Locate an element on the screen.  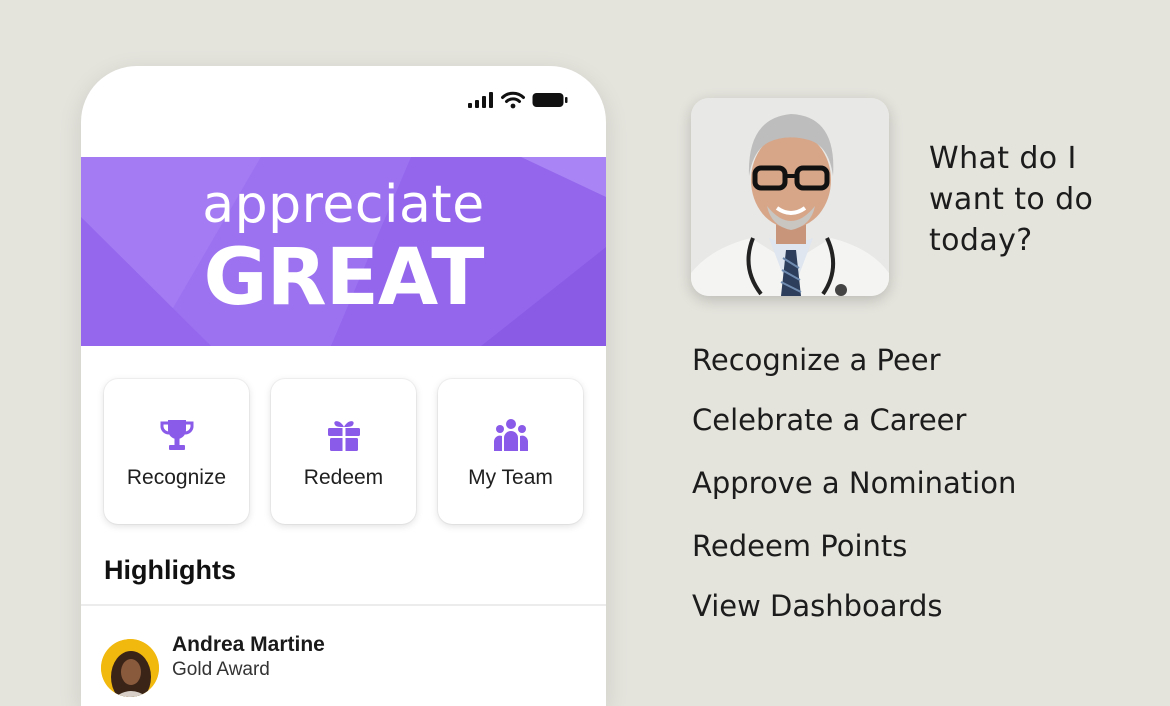
trophy-icon is located at coordinates (177, 435).